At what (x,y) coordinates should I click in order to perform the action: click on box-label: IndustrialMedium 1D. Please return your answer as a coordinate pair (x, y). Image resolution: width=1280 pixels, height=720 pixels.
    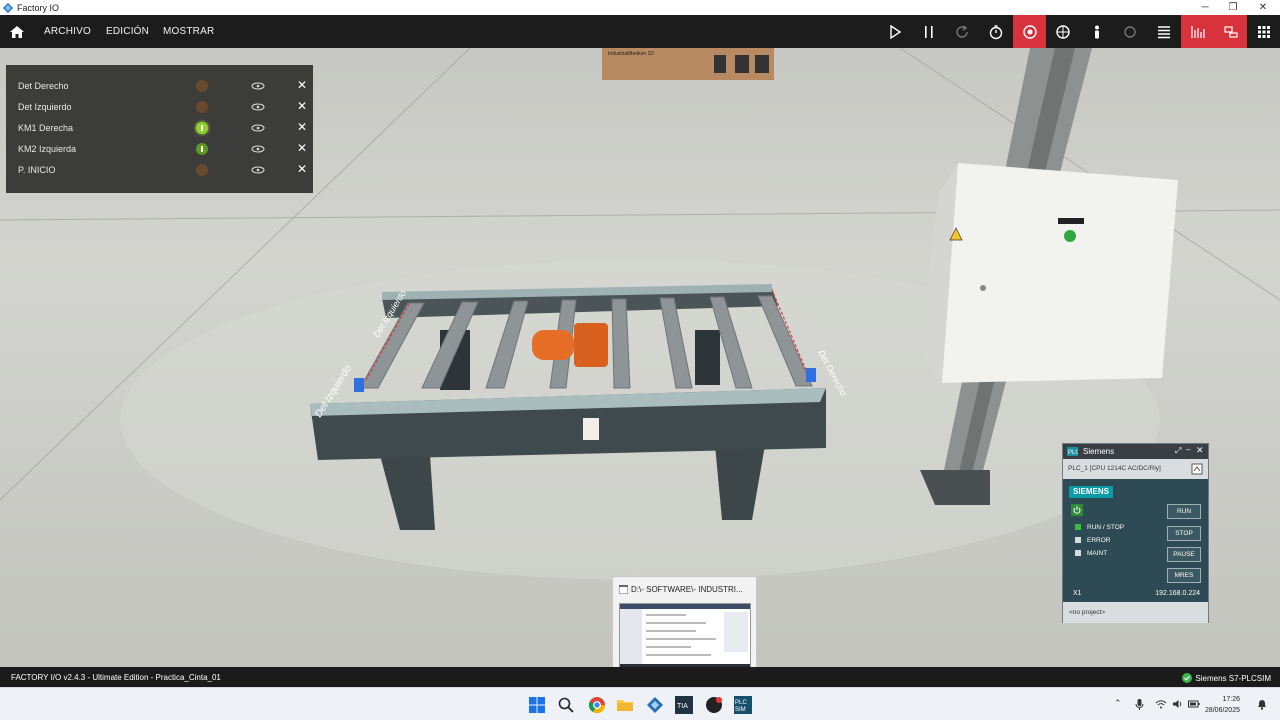
    Looking at the image, I should click on (631, 54).